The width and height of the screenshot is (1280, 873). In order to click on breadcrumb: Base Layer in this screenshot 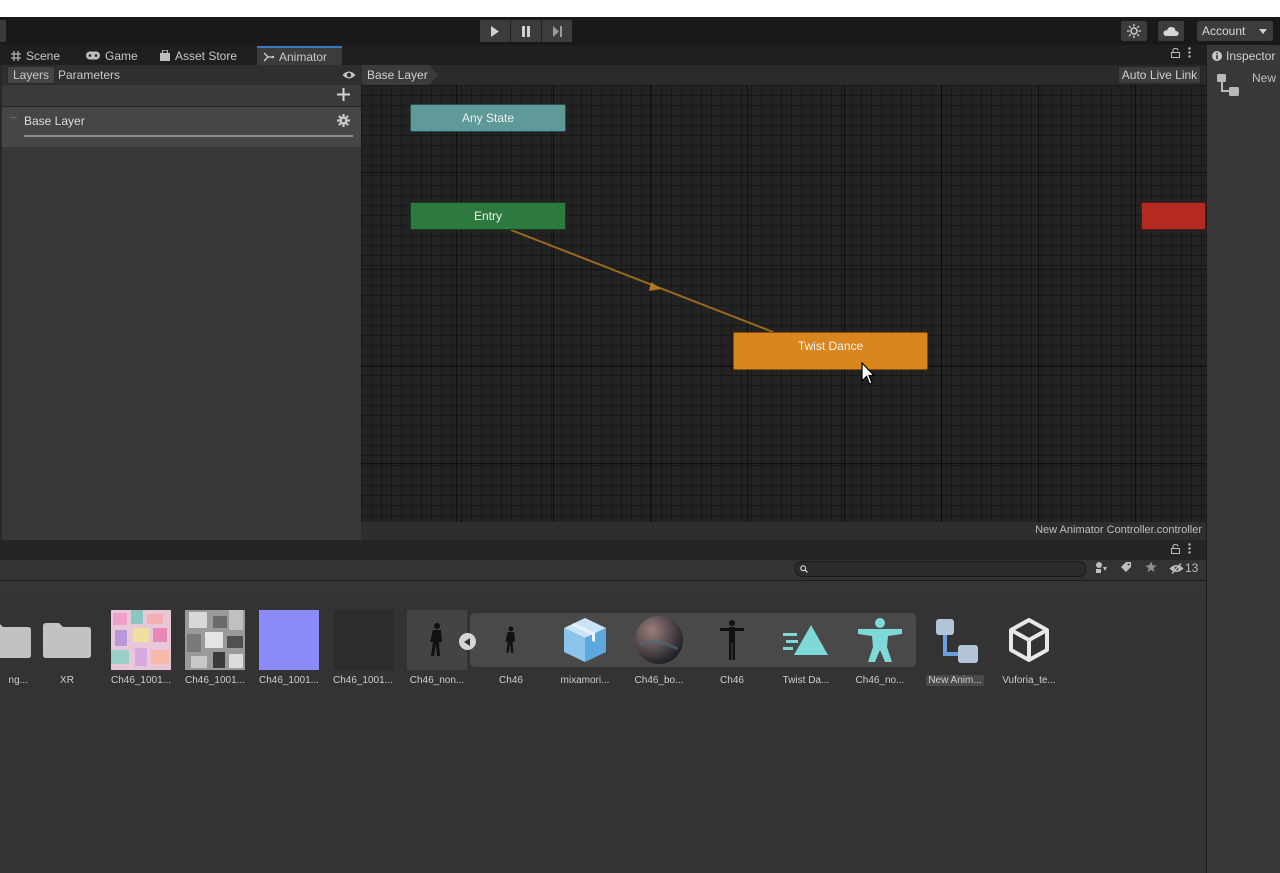, I will do `click(400, 75)`.